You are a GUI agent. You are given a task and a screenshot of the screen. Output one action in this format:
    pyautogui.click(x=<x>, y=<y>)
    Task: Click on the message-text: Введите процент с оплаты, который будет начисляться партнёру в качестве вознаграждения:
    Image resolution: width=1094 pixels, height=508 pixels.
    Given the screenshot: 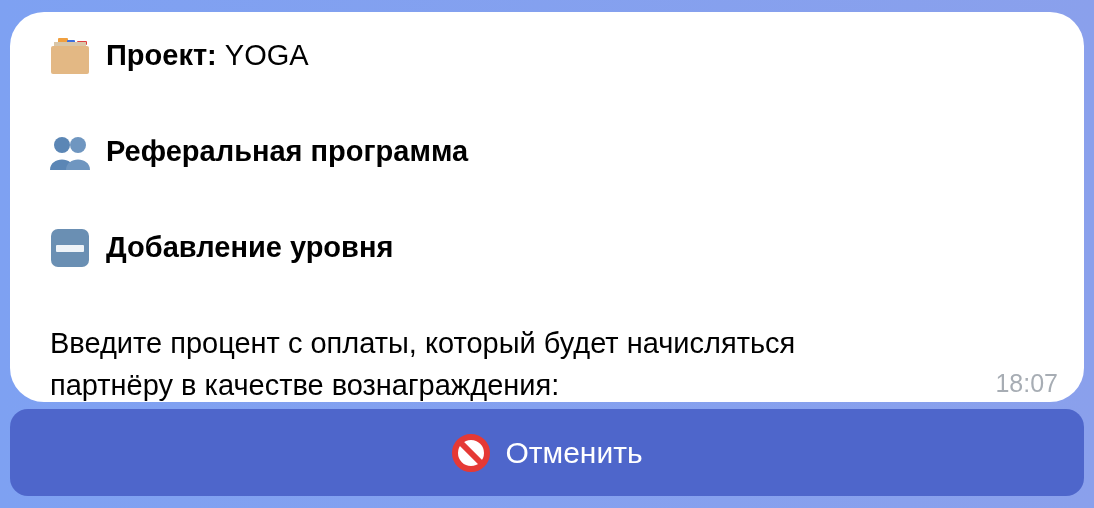 What is the action you would take?
    pyautogui.click(x=423, y=364)
    